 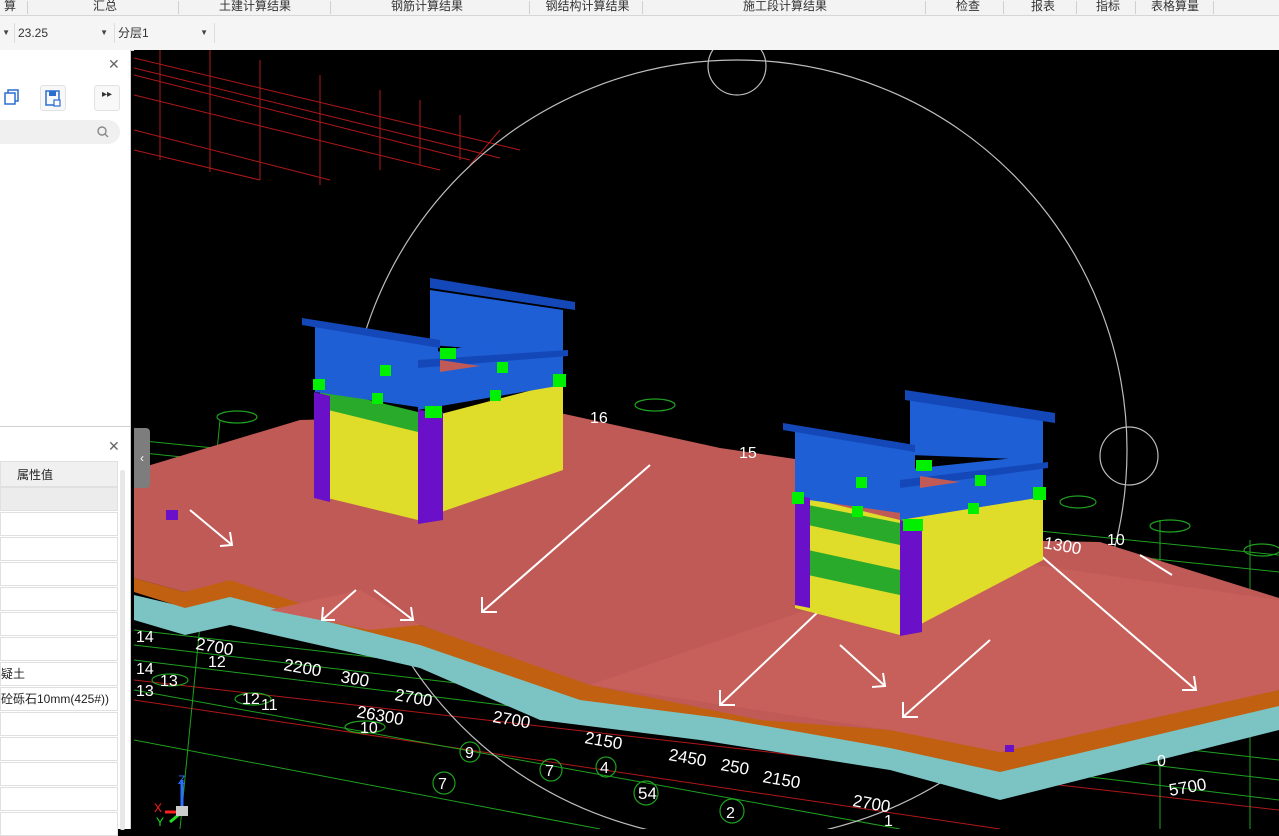 What do you see at coordinates (269, 705) in the screenshot?
I see `axis-label: 11` at bounding box center [269, 705].